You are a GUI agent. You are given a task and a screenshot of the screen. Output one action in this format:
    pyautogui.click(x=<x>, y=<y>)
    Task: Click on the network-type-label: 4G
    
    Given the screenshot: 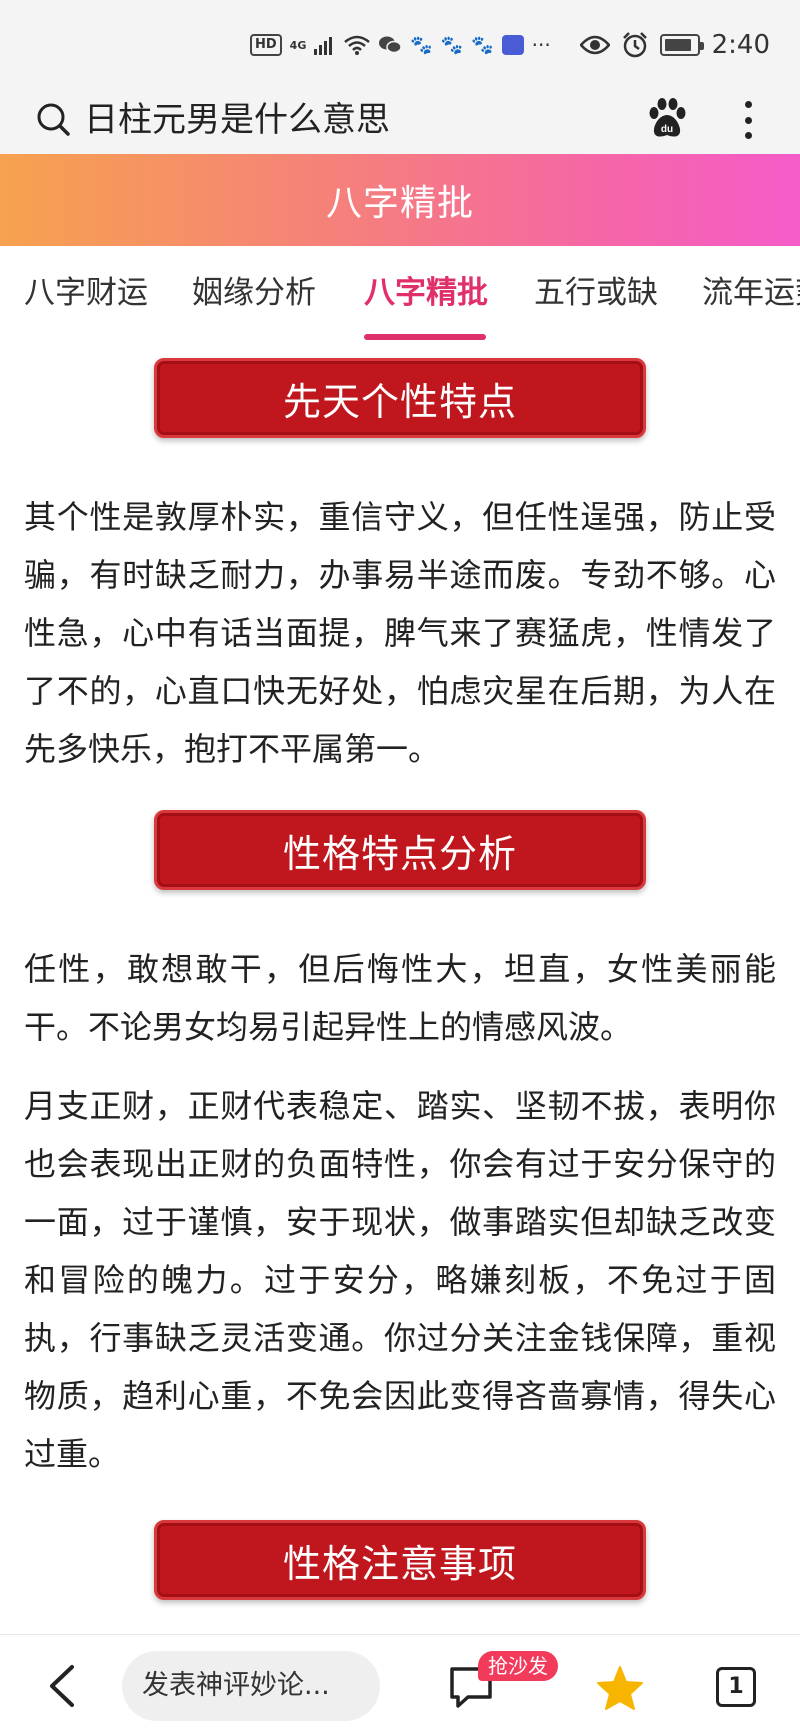 What is the action you would take?
    pyautogui.click(x=298, y=45)
    